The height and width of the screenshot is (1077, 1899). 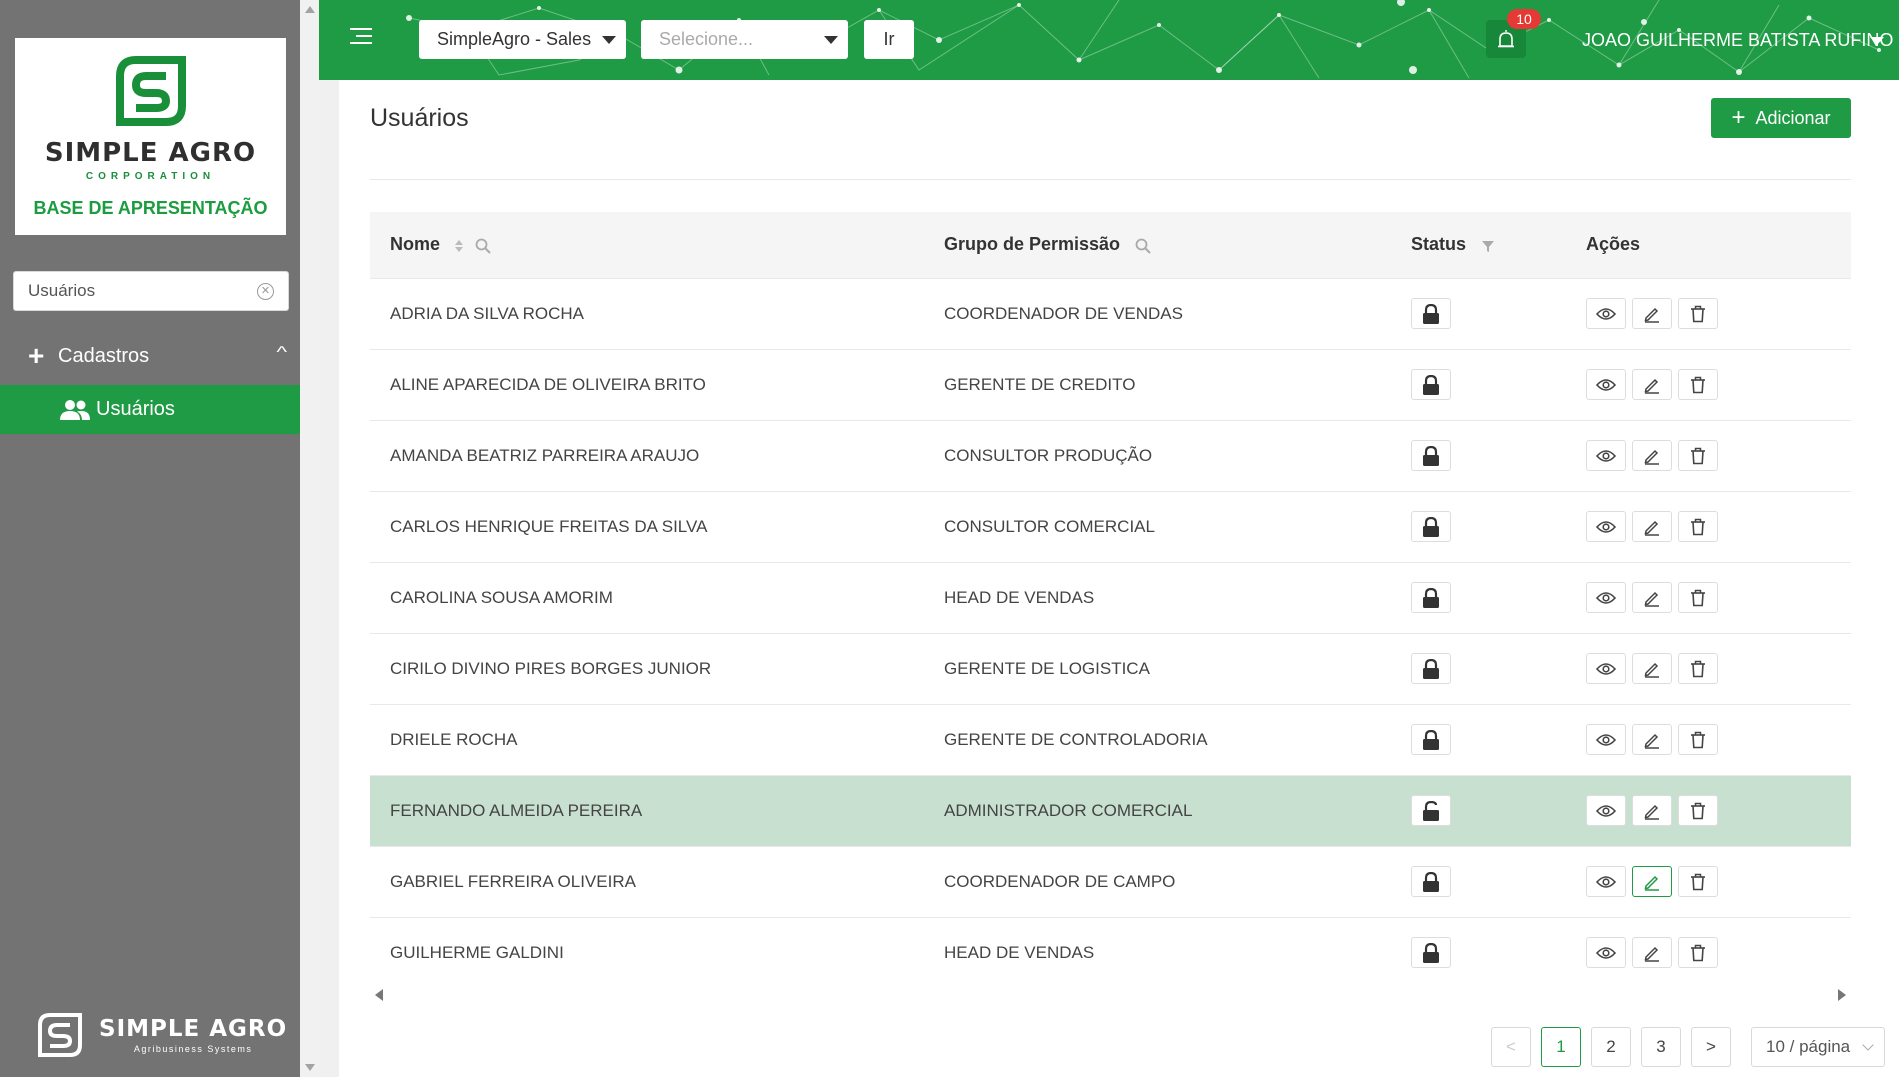 What do you see at coordinates (1611, 1047) in the screenshot?
I see `page-2-button: 2` at bounding box center [1611, 1047].